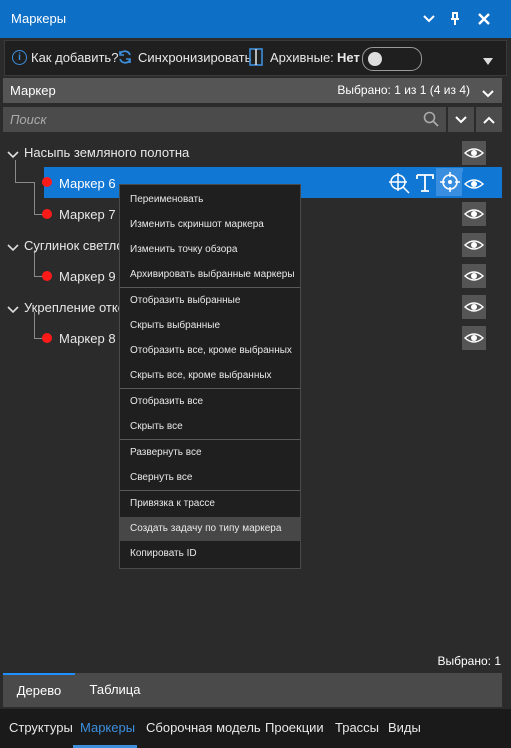 The image size is (511, 748). What do you see at coordinates (449, 182) in the screenshot?
I see `crosshair-icon` at bounding box center [449, 182].